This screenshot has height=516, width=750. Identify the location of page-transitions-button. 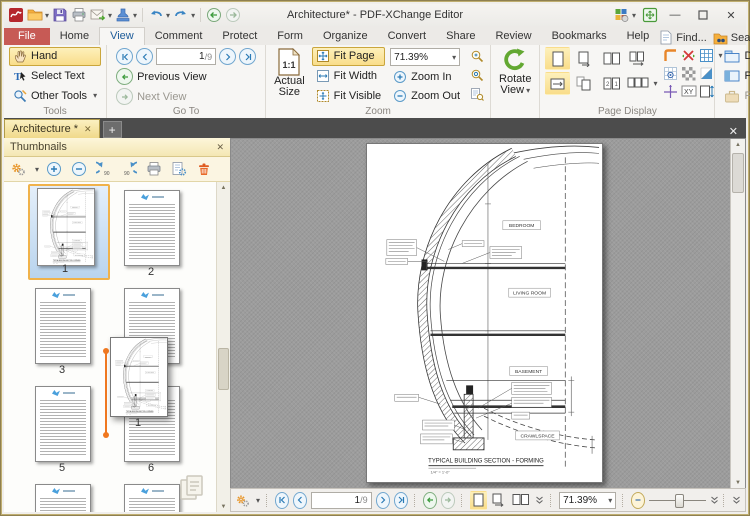
(706, 91).